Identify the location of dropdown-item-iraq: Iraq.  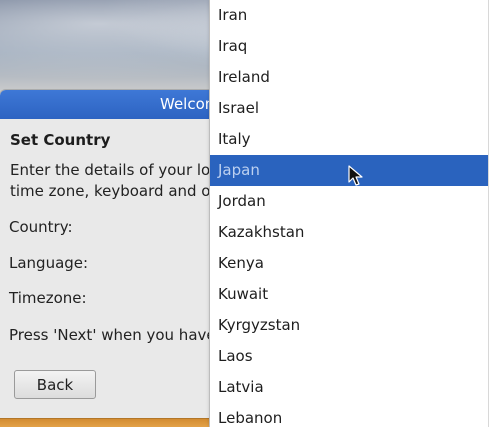
(349, 46).